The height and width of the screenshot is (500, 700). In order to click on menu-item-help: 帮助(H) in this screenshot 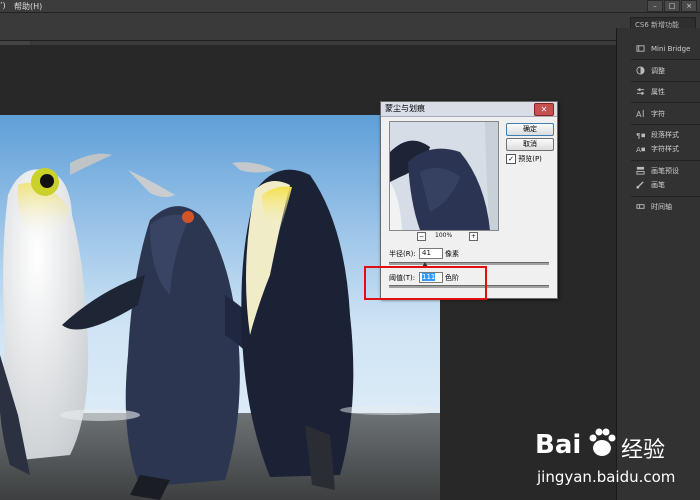, I will do `click(28, 6)`.